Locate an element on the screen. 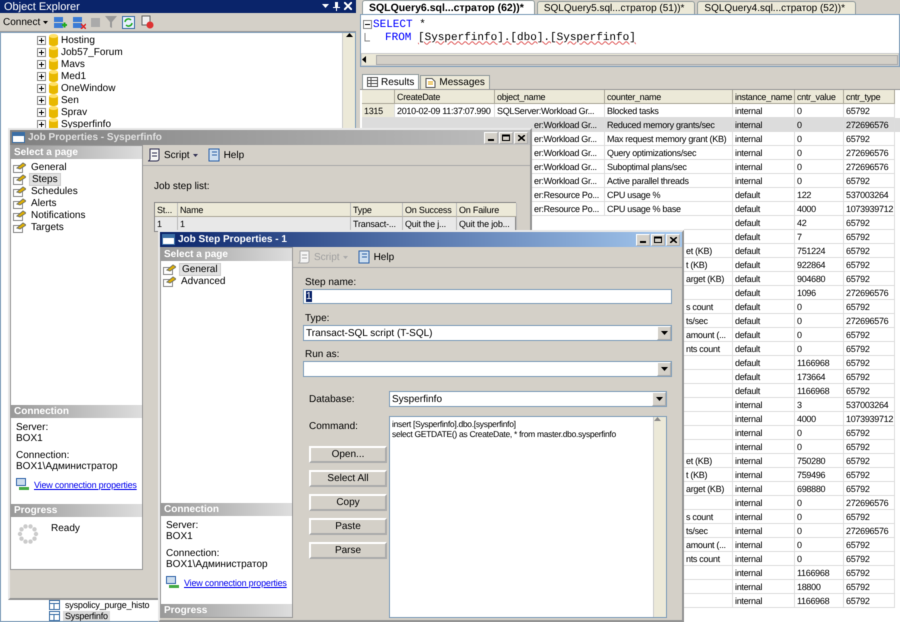 The width and height of the screenshot is (900, 622). field-label: Command: is located at coordinates (334, 427).